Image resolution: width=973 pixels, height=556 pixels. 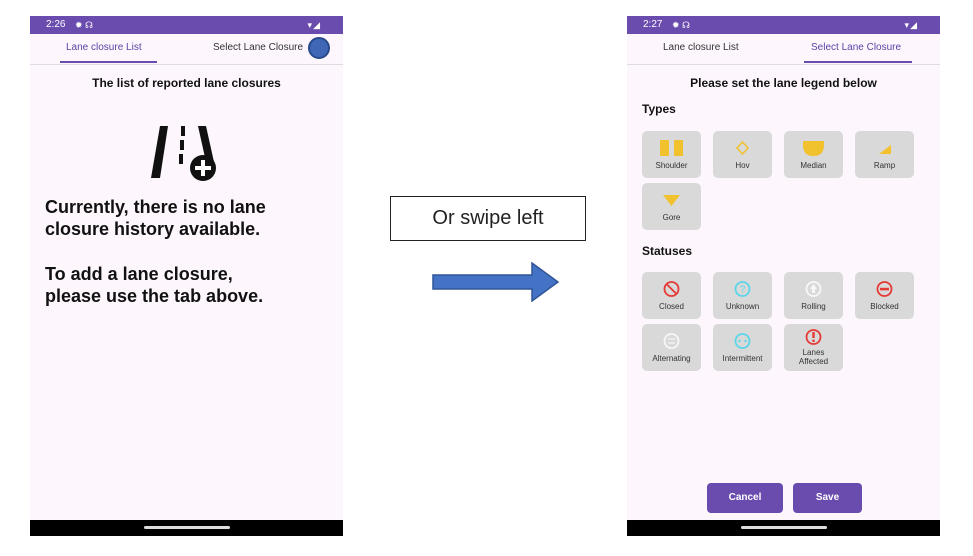 What do you see at coordinates (813, 148) in the screenshot?
I see `median-icon` at bounding box center [813, 148].